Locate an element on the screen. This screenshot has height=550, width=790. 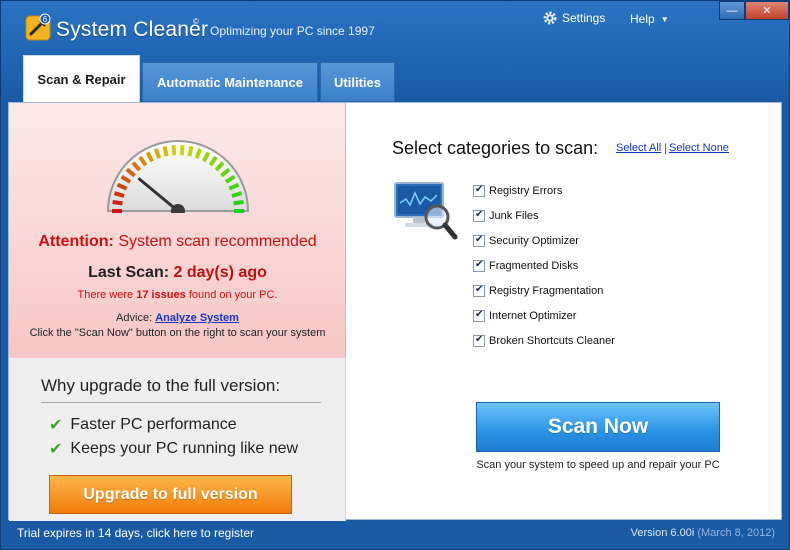
last-scan-value: 2 day(s) ago is located at coordinates (220, 272).